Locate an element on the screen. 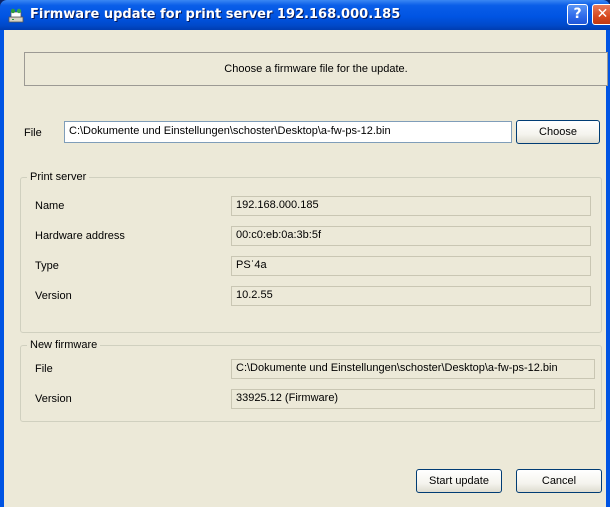  new-firmware-file-label: File is located at coordinates (44, 369).